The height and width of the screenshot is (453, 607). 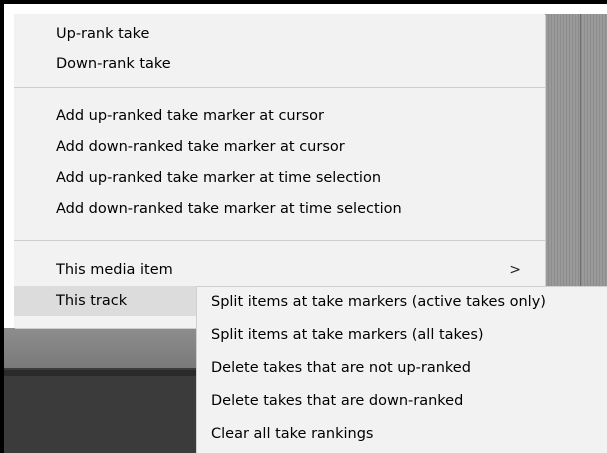 I want to click on menu-item-label: This media item, so click(x=114, y=270).